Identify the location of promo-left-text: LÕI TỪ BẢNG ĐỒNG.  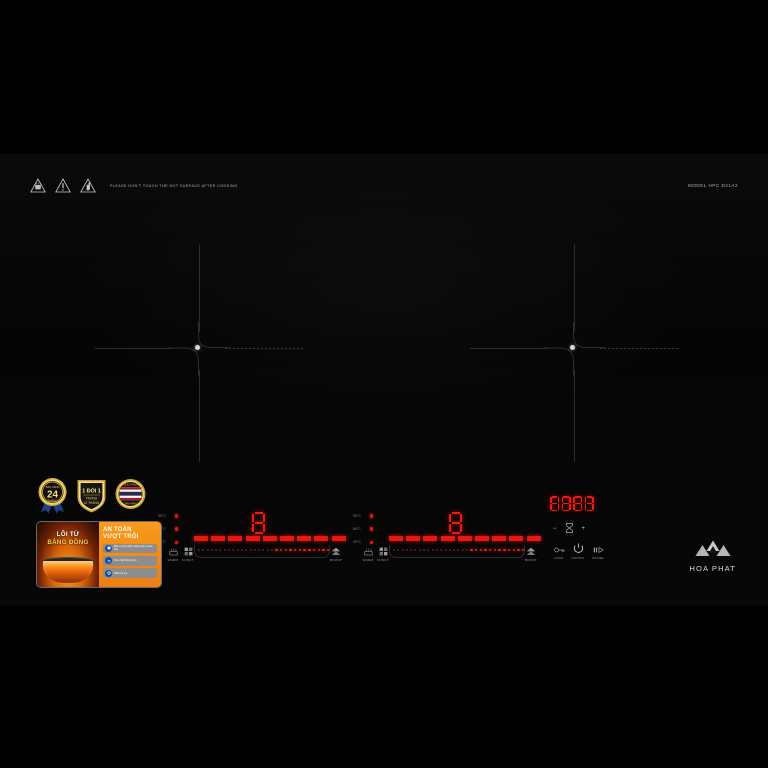
(68, 538).